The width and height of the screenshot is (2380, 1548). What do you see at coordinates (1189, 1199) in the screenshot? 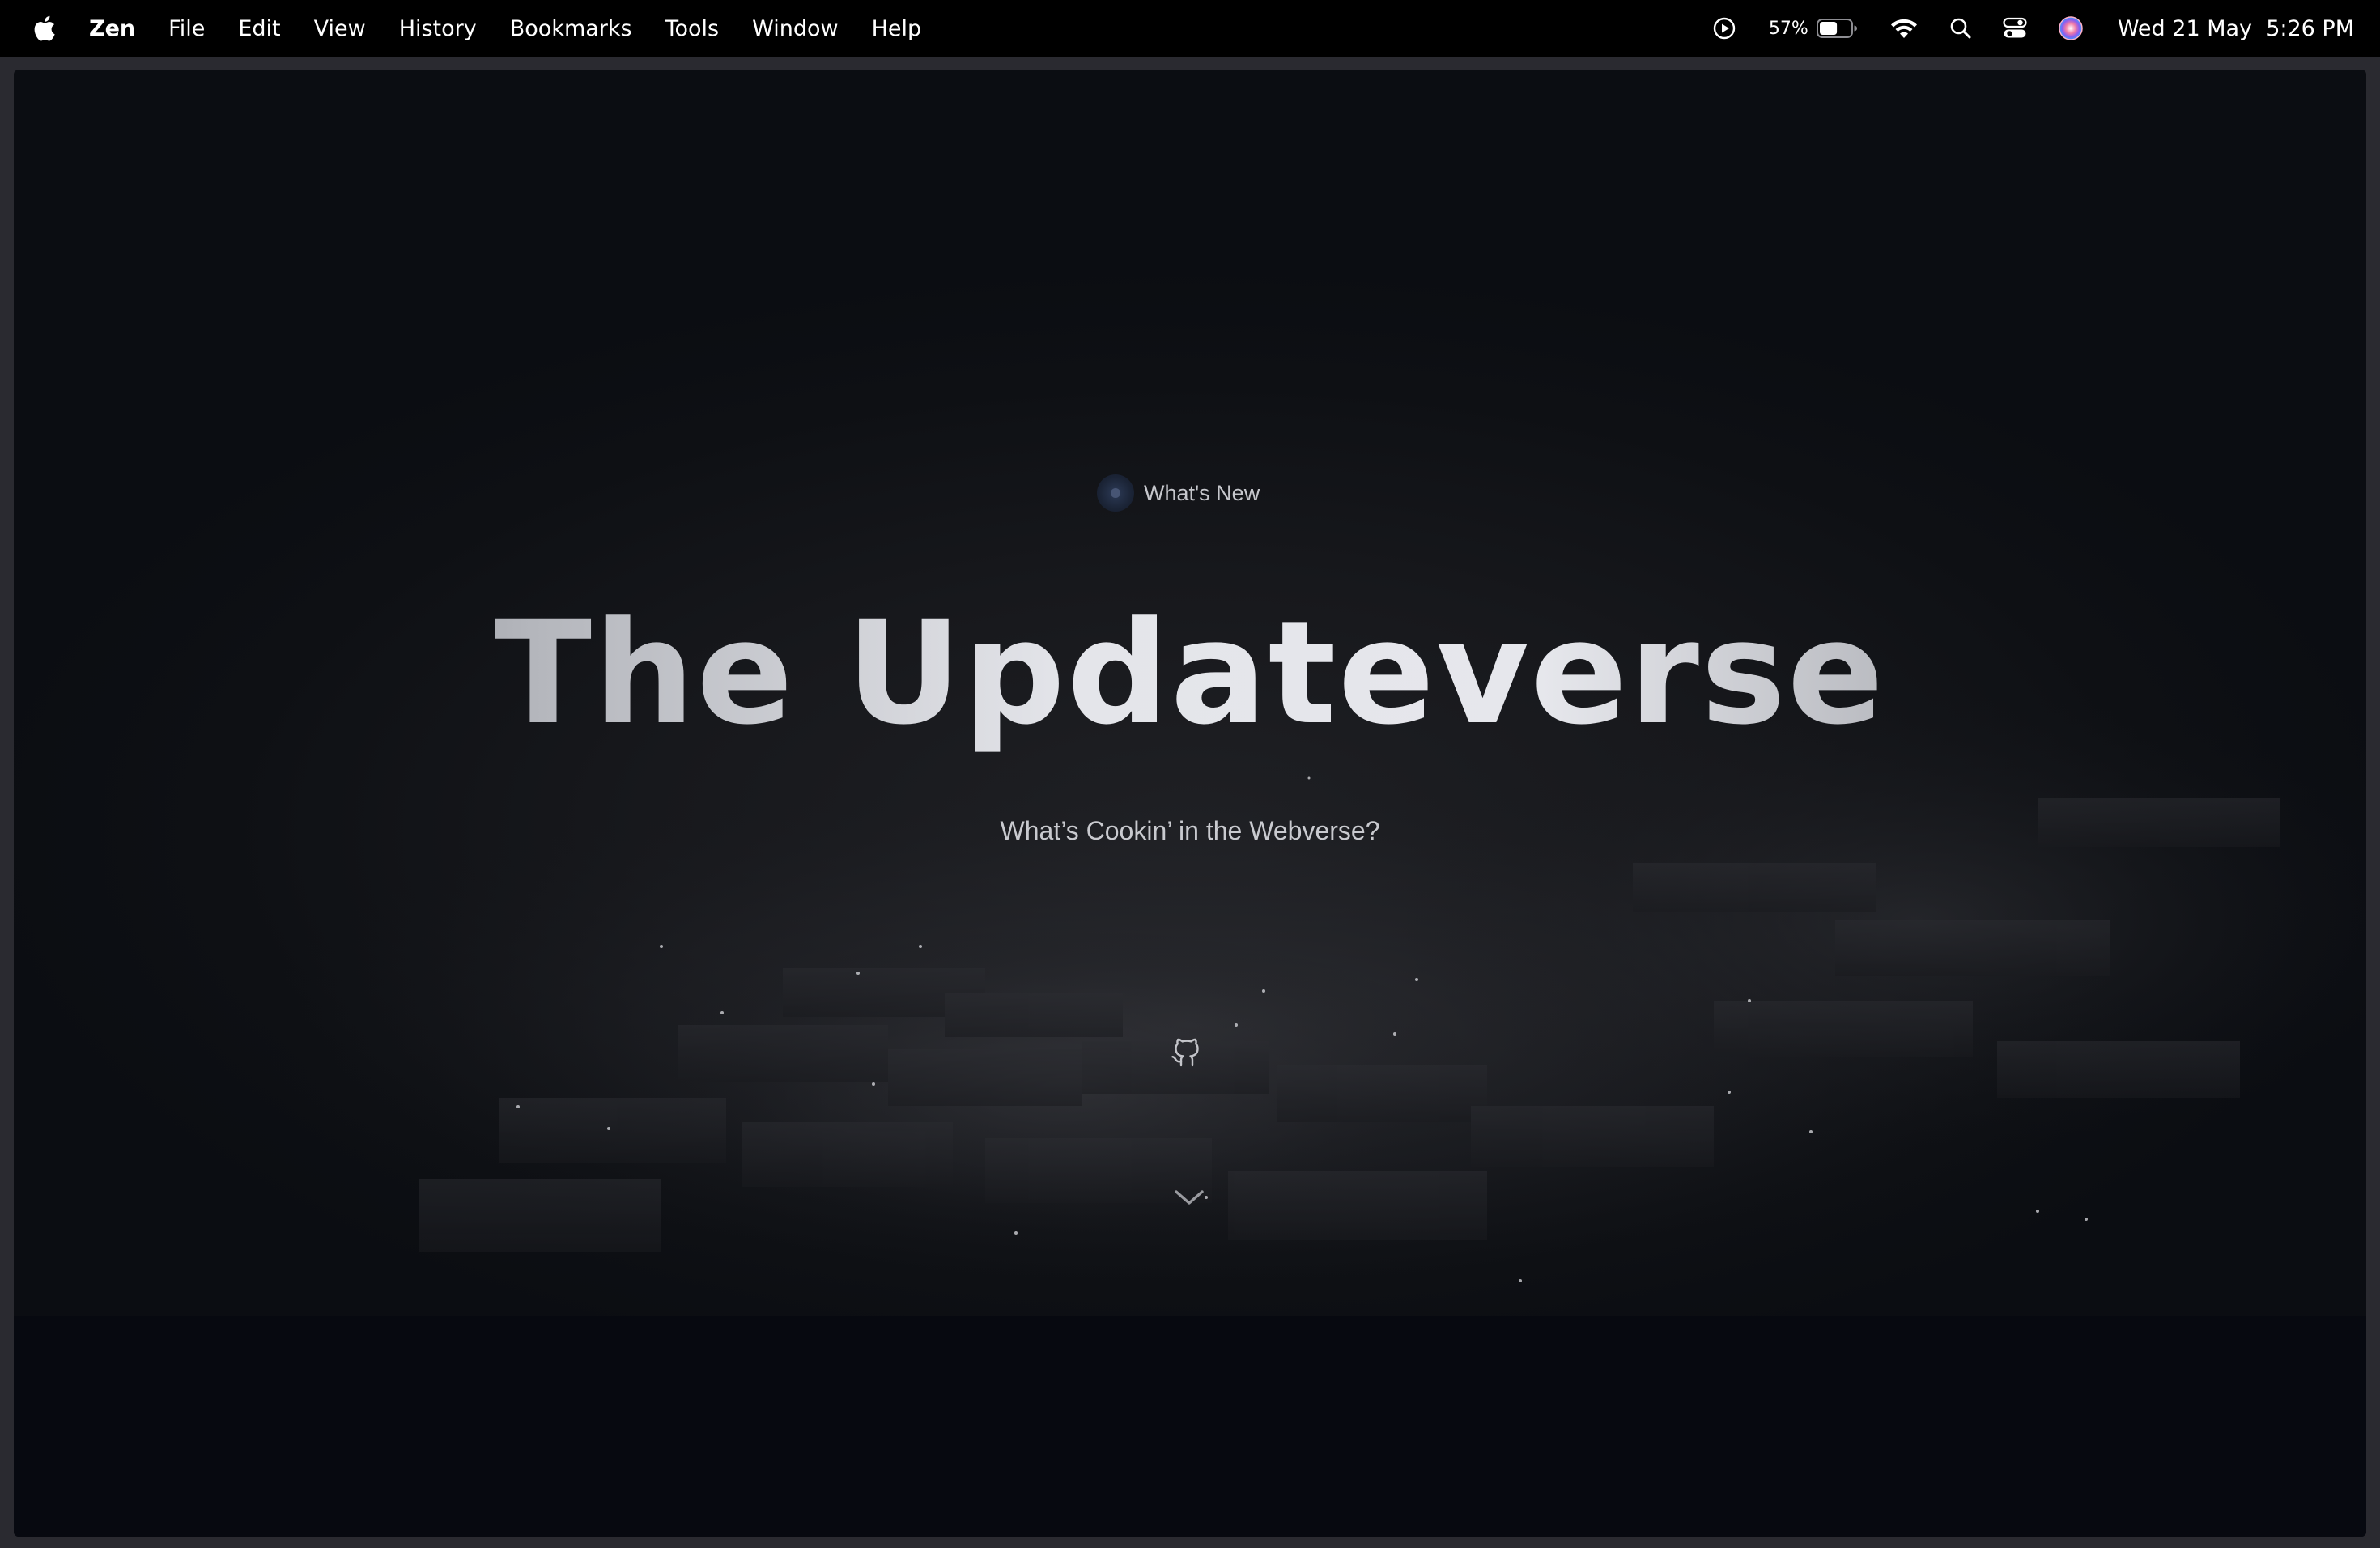
I see `chevron-down-icon` at bounding box center [1189, 1199].